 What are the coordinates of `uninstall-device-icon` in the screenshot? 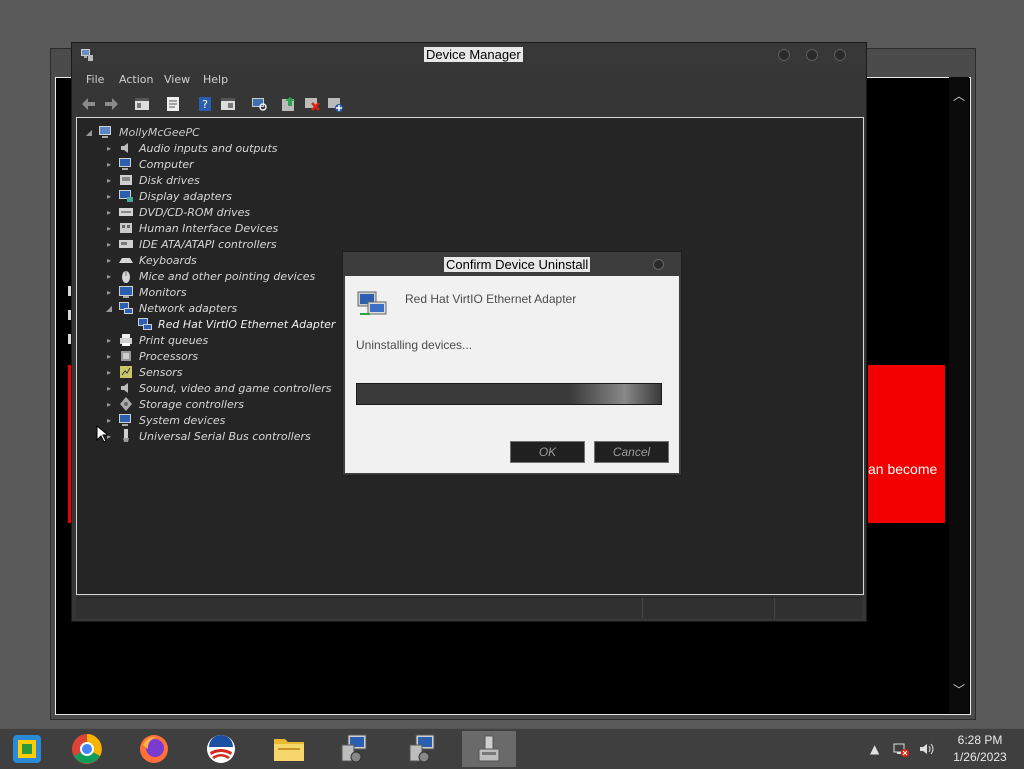 It's located at (312, 104).